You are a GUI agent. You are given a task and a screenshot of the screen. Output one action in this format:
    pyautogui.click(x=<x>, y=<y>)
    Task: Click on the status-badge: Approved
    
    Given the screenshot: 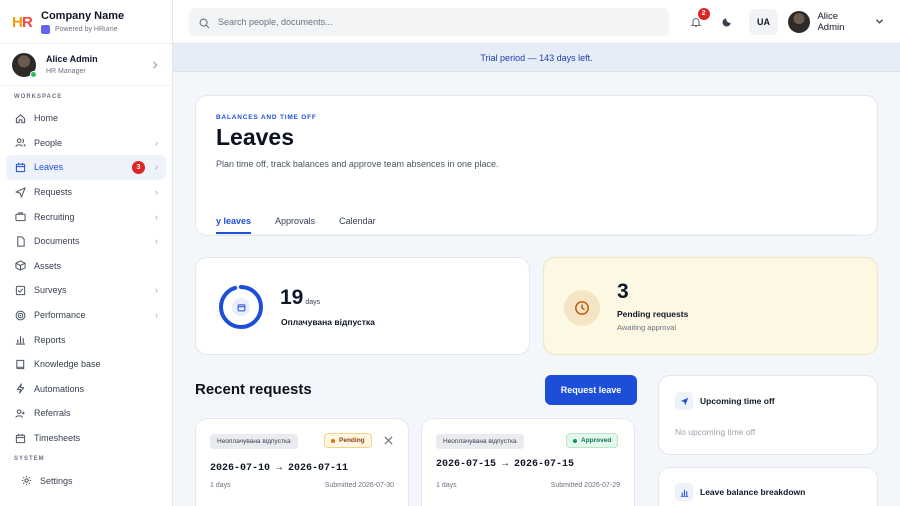 What is the action you would take?
    pyautogui.click(x=592, y=440)
    